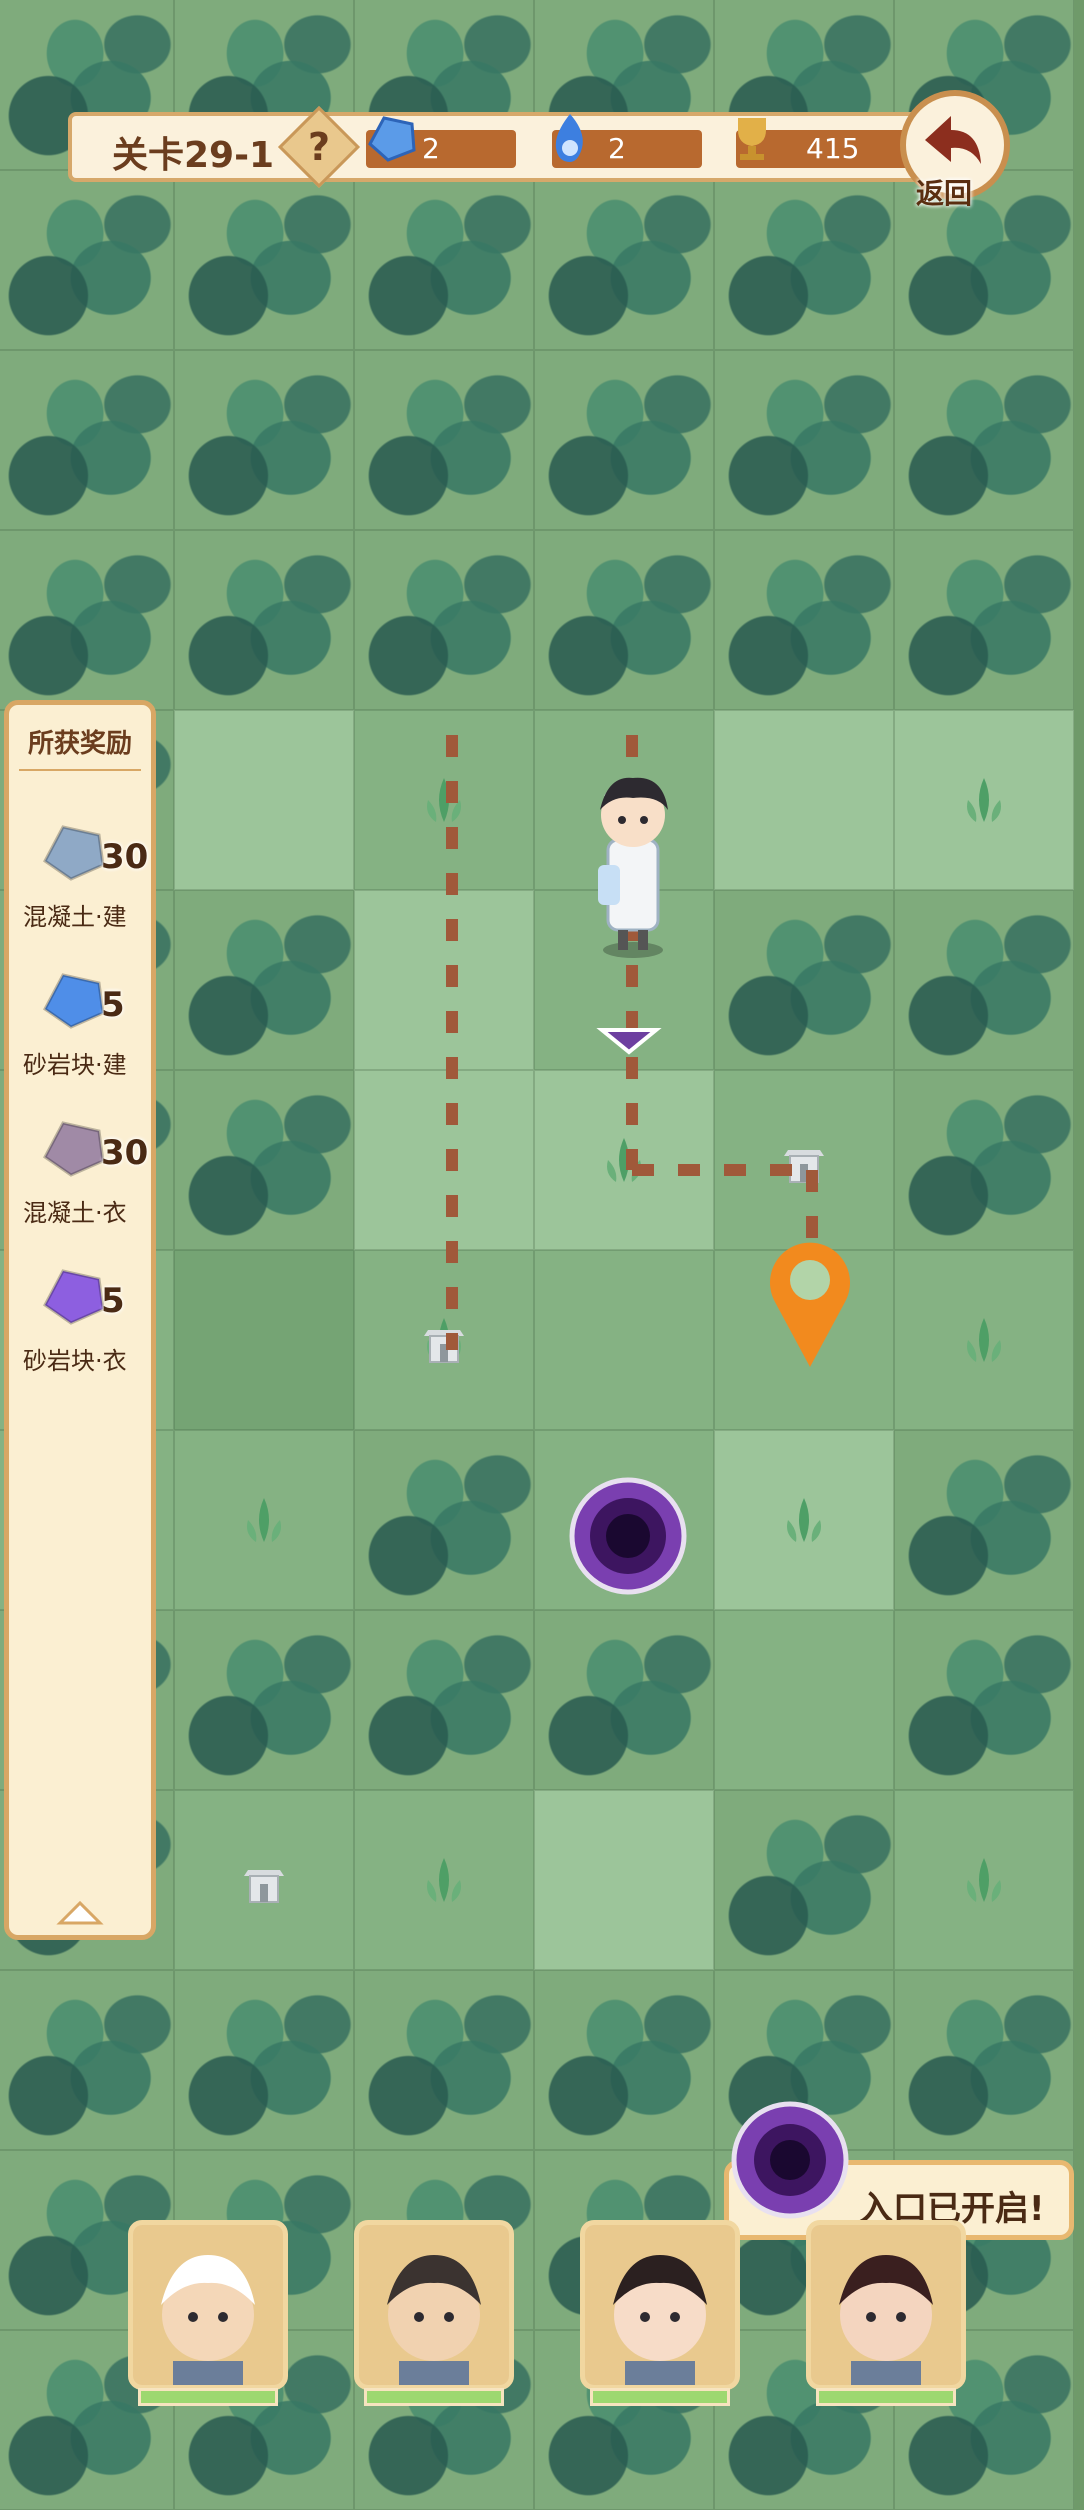 The image size is (1084, 2510). I want to click on player-character, so click(633, 865).